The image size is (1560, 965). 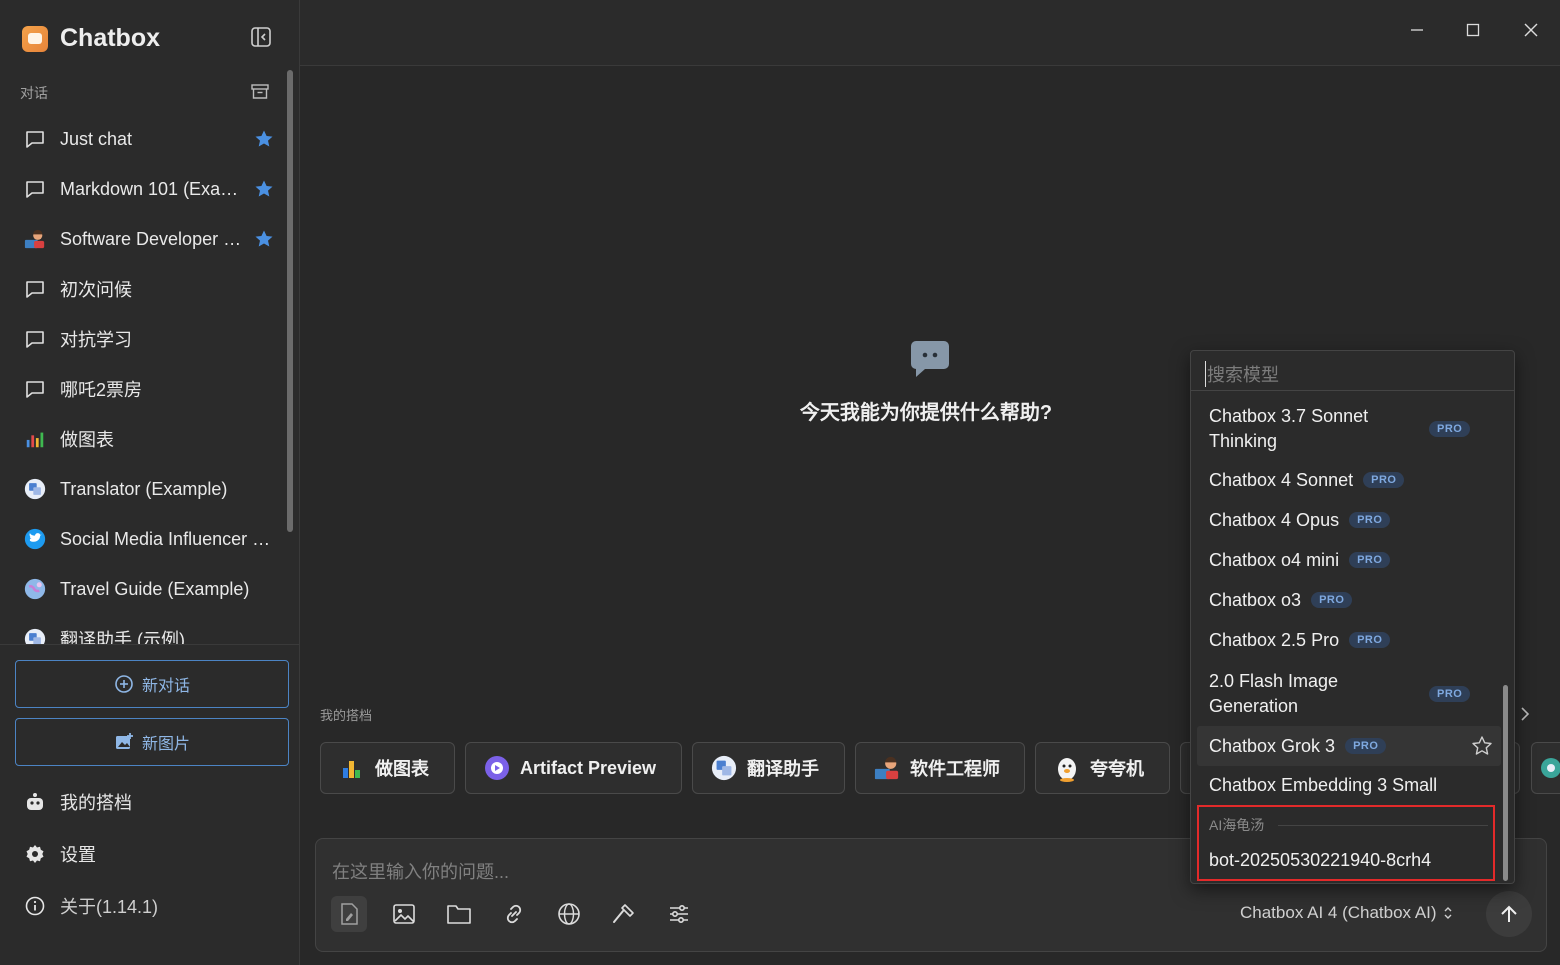 I want to click on model-name: Chatbox 3.7 Sonnet, so click(x=1289, y=416).